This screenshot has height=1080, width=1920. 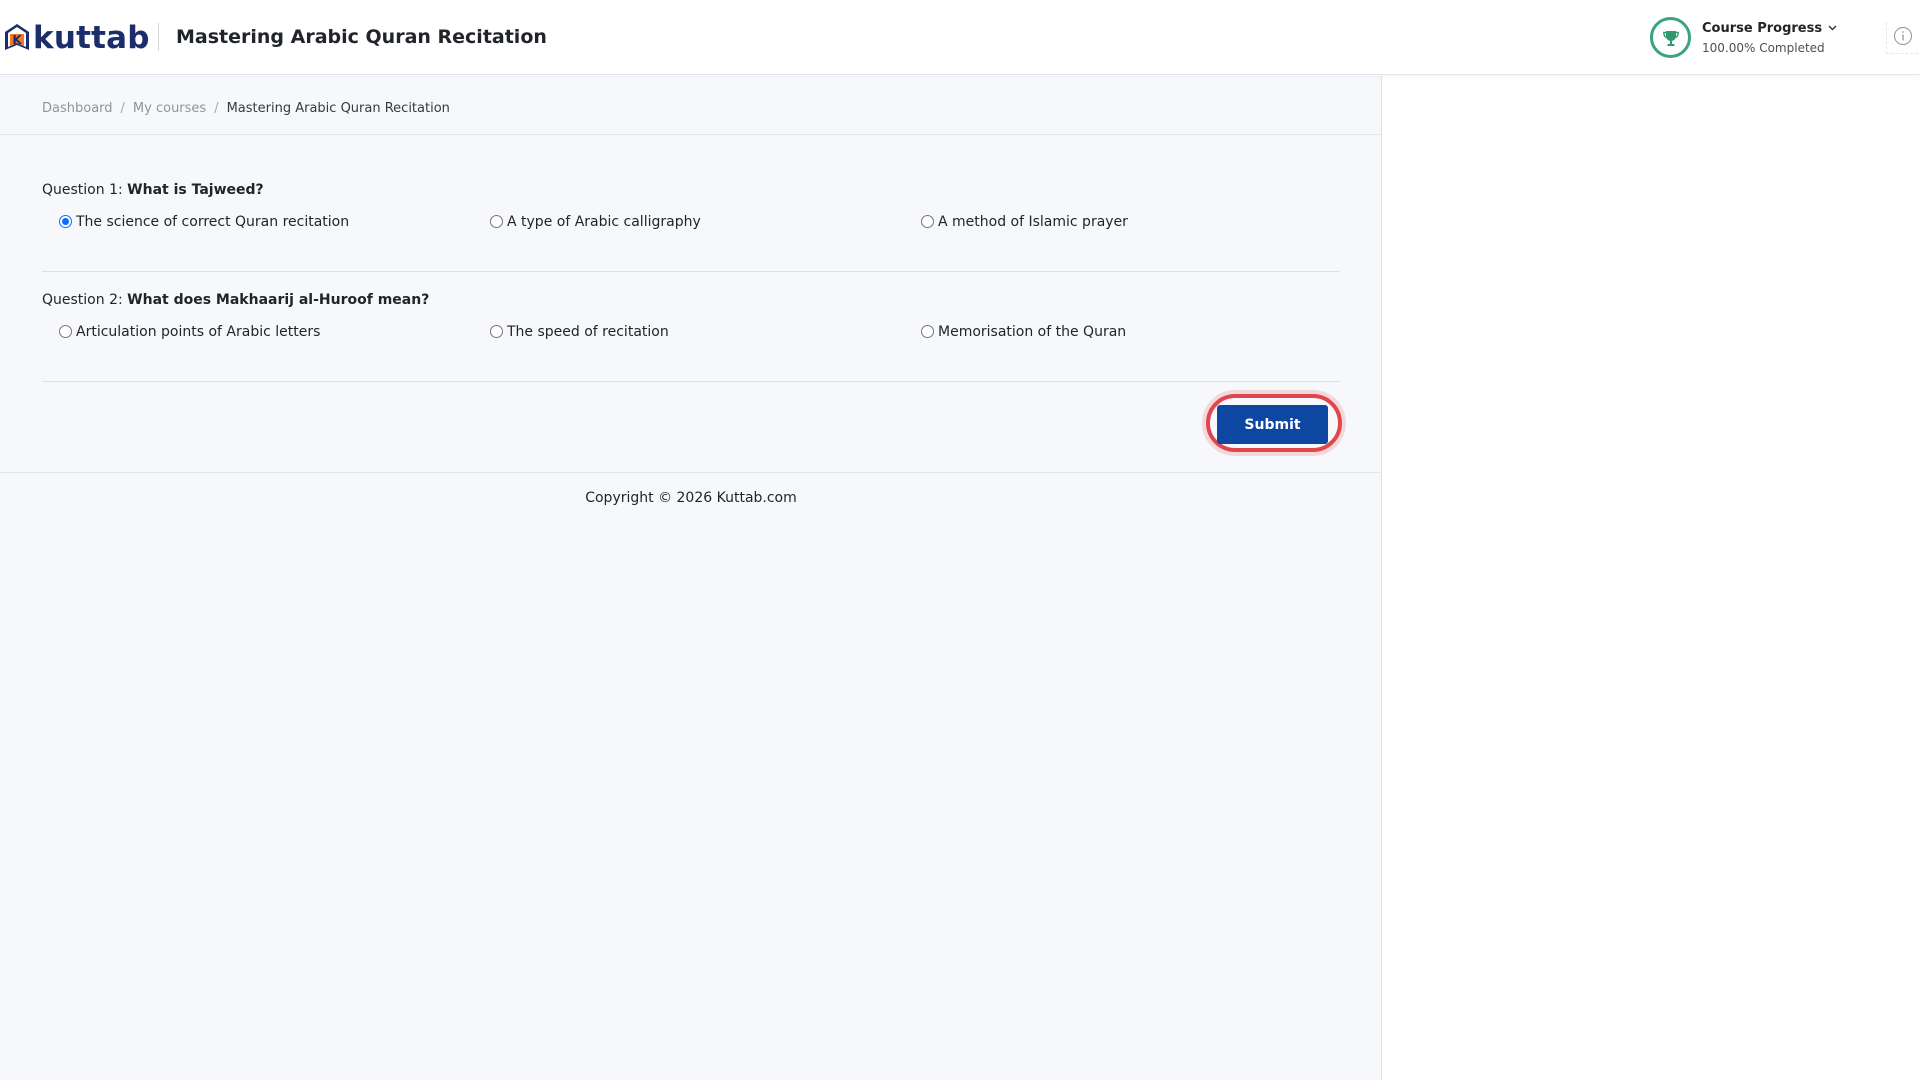 I want to click on question-1-option-2: A type of Arabic calligraphy, so click(x=595, y=222).